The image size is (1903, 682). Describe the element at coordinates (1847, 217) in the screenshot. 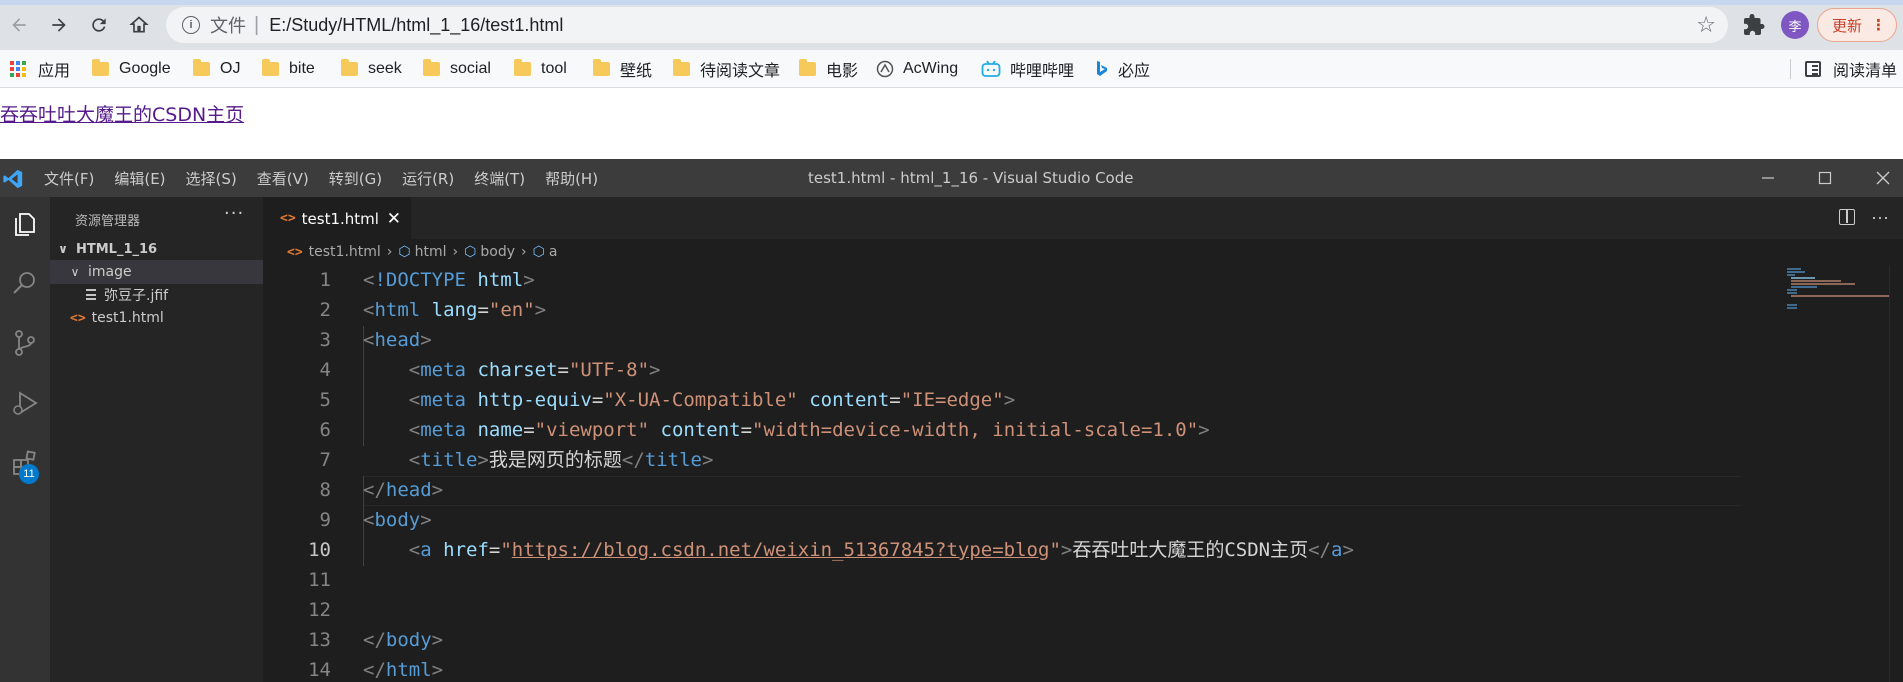

I see `split-editor-icon` at that location.